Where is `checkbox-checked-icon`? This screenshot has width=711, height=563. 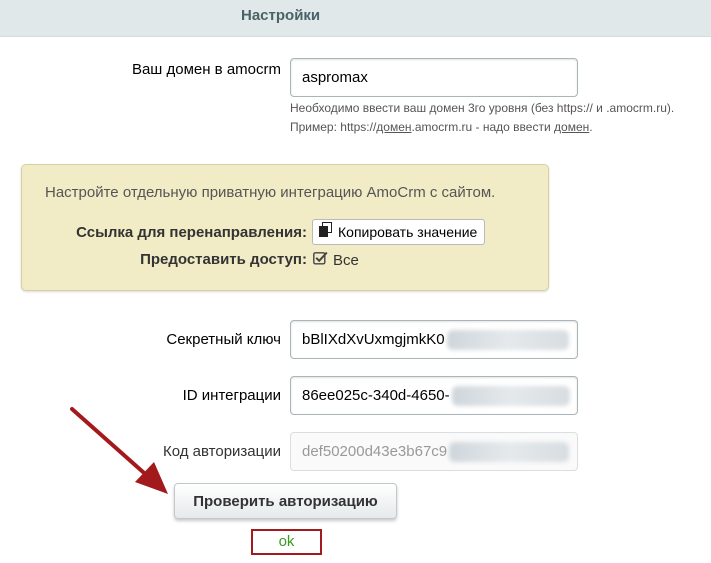
checkbox-checked-icon is located at coordinates (320, 260).